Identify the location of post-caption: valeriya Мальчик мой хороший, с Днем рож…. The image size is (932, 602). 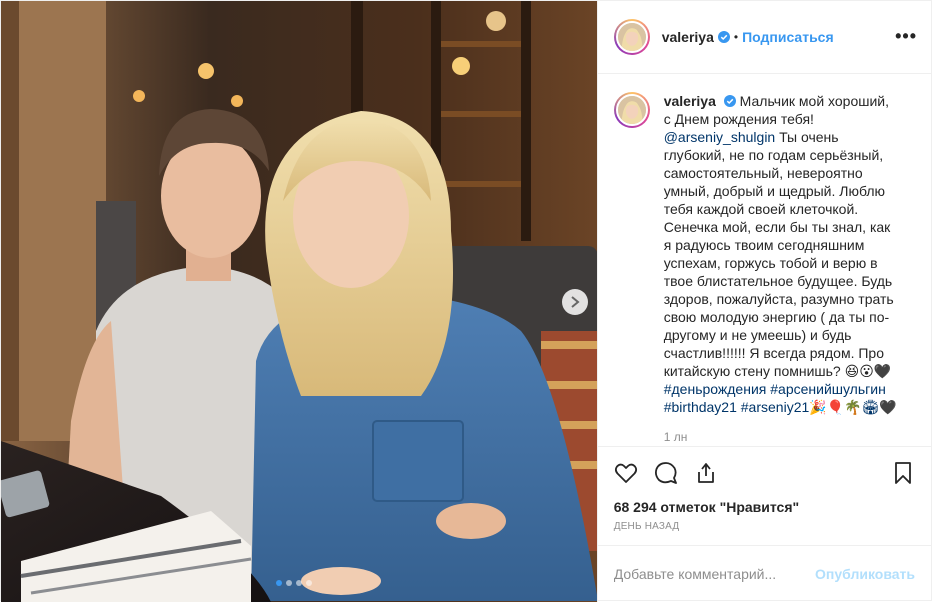
(781, 269).